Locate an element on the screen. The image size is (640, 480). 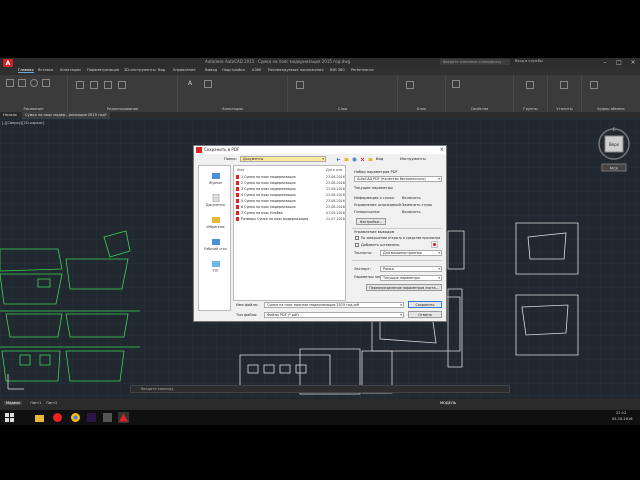
place-favorites: Избранное is located at coordinates (215, 222).